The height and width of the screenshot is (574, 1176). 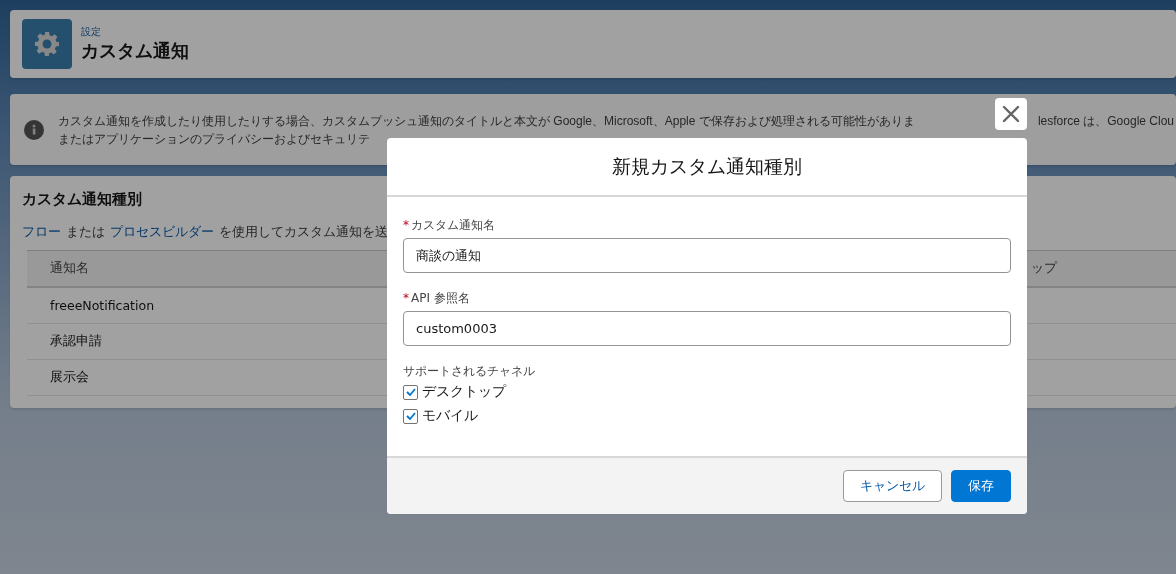 I want to click on table-cell-text: 展示会, so click(x=69, y=377).